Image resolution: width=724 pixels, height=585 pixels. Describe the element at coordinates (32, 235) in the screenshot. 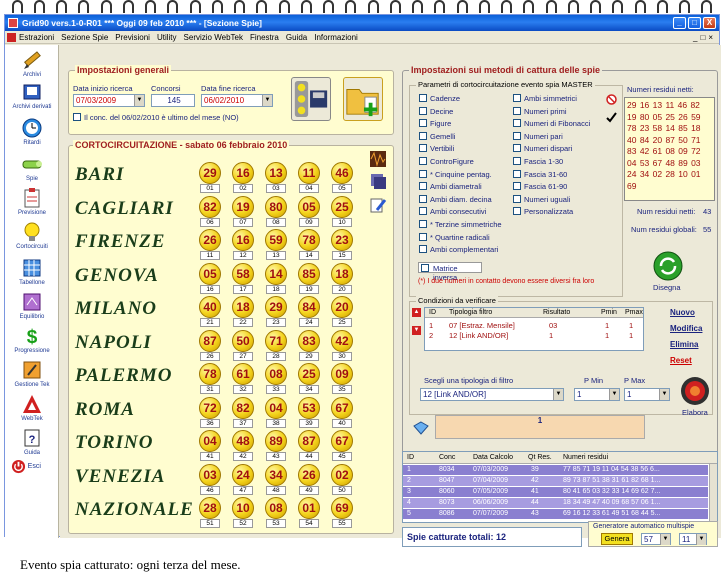

I see `sidebar-item-cortocircuiti: Cortocircuiti` at that location.